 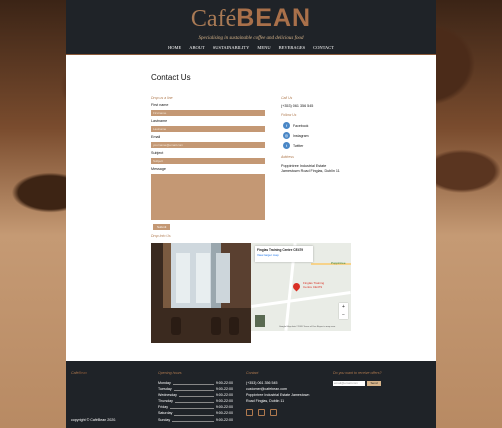 I want to click on map-area-label: Poppintree, so click(x=338, y=263).